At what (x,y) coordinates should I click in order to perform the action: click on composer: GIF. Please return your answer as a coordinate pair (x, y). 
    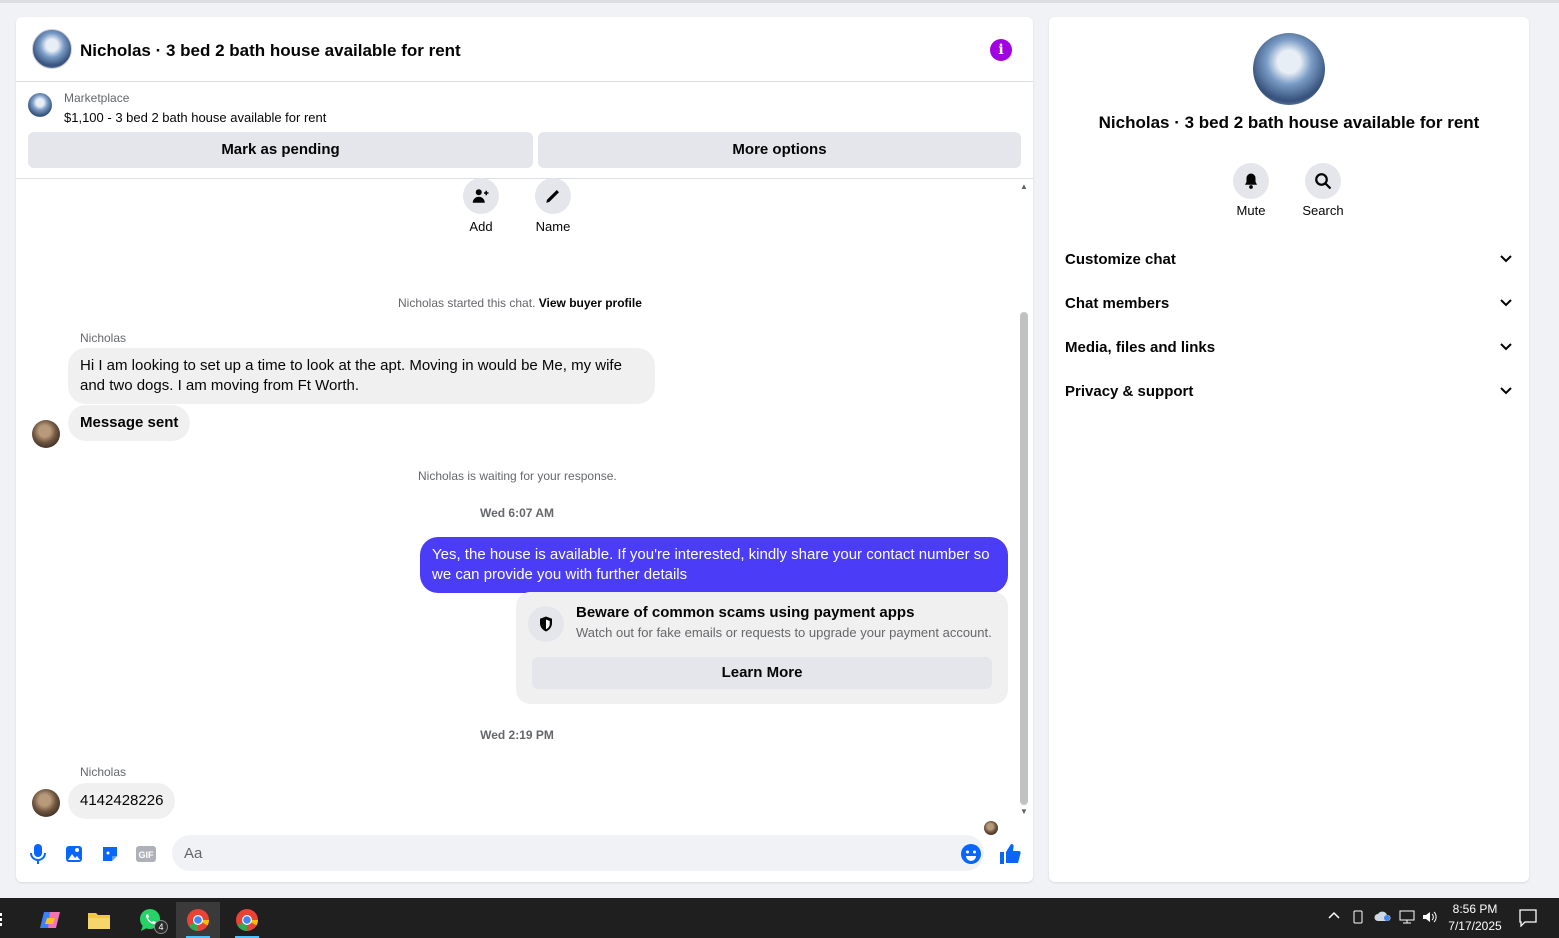
    Looking at the image, I should click on (524, 856).